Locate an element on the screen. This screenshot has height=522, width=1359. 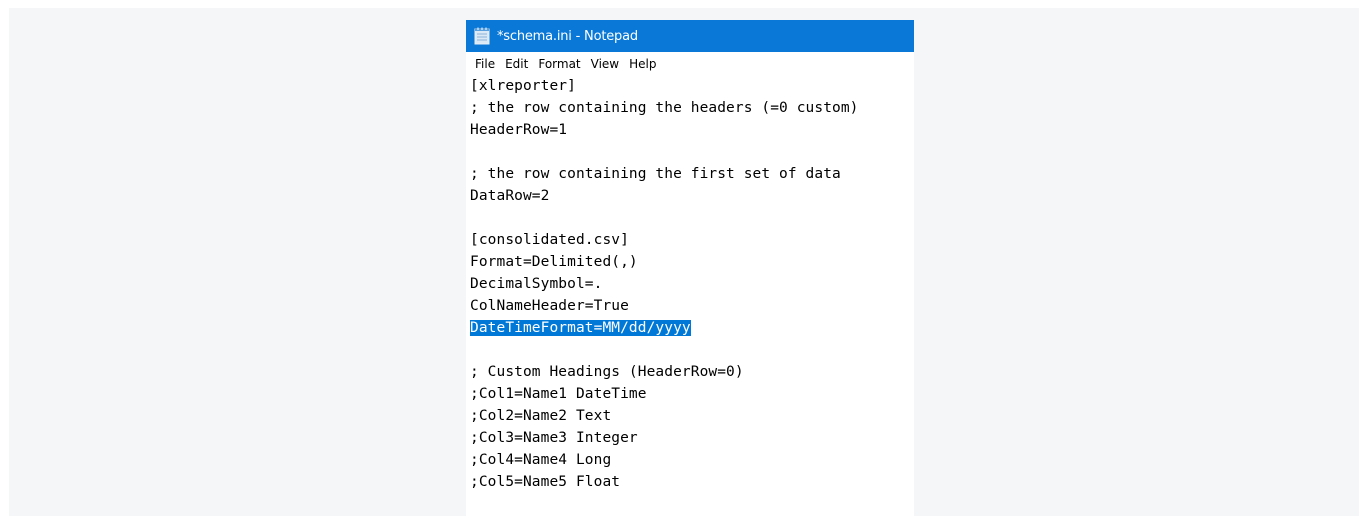
menu-view: View is located at coordinates (605, 63).